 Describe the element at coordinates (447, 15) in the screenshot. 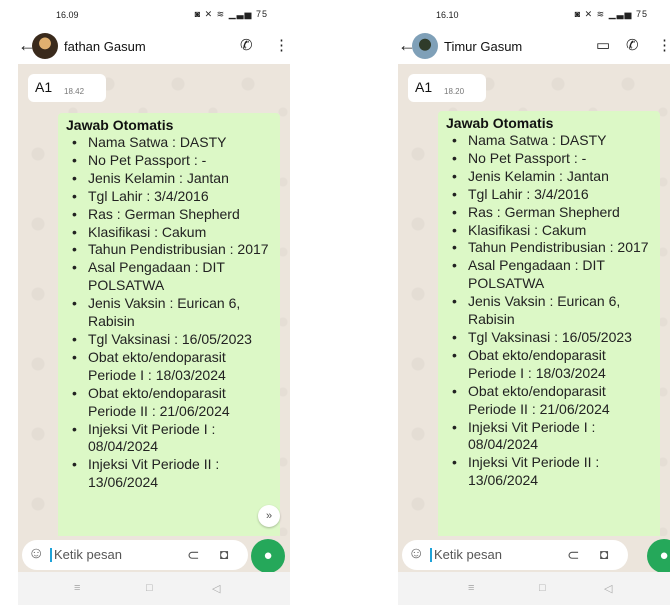

I see `status-time: 16.10` at that location.